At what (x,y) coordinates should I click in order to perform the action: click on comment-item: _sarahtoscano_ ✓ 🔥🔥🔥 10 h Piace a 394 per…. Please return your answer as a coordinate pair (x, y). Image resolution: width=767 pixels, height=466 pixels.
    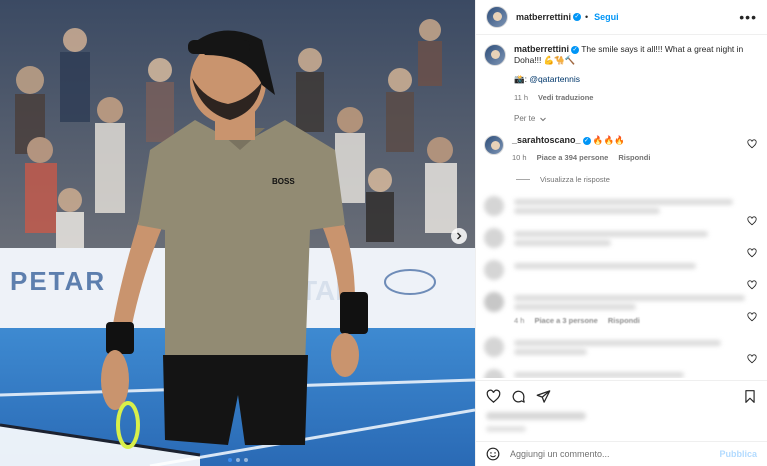
    Looking at the image, I should click on (620, 149).